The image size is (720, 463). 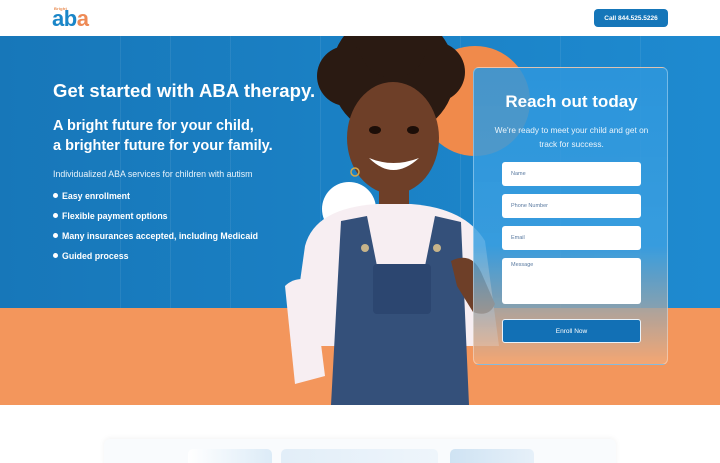 I want to click on message-textarea, so click(x=571, y=281).